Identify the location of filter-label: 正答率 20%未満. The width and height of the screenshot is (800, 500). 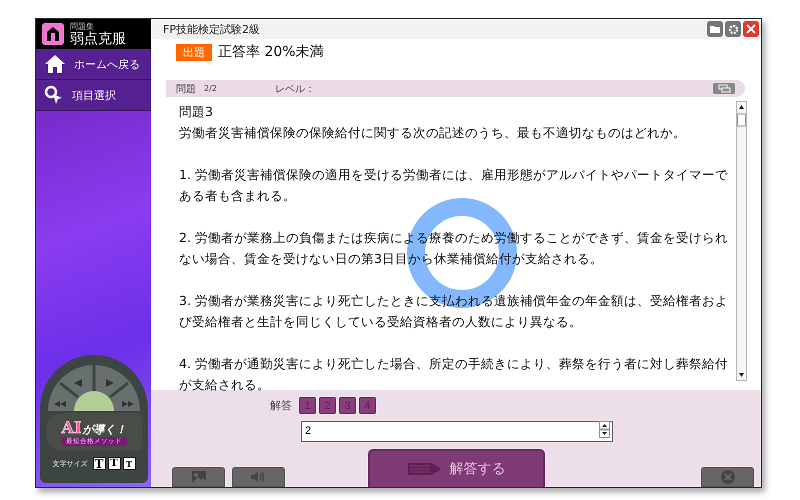
(271, 52).